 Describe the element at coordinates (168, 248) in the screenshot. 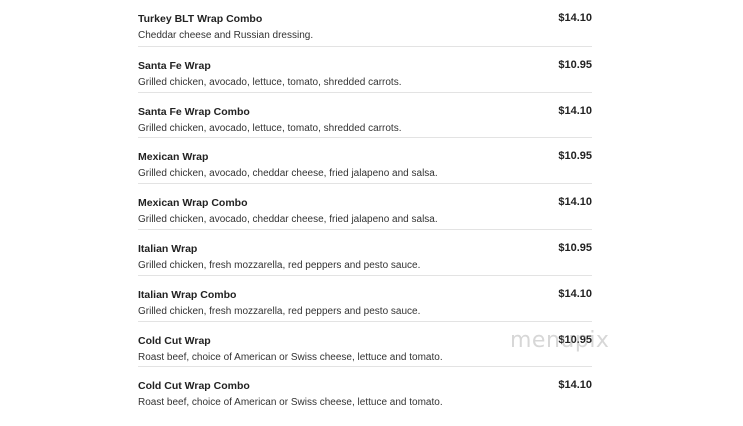

I see `item-name: Italian Wrap` at that location.